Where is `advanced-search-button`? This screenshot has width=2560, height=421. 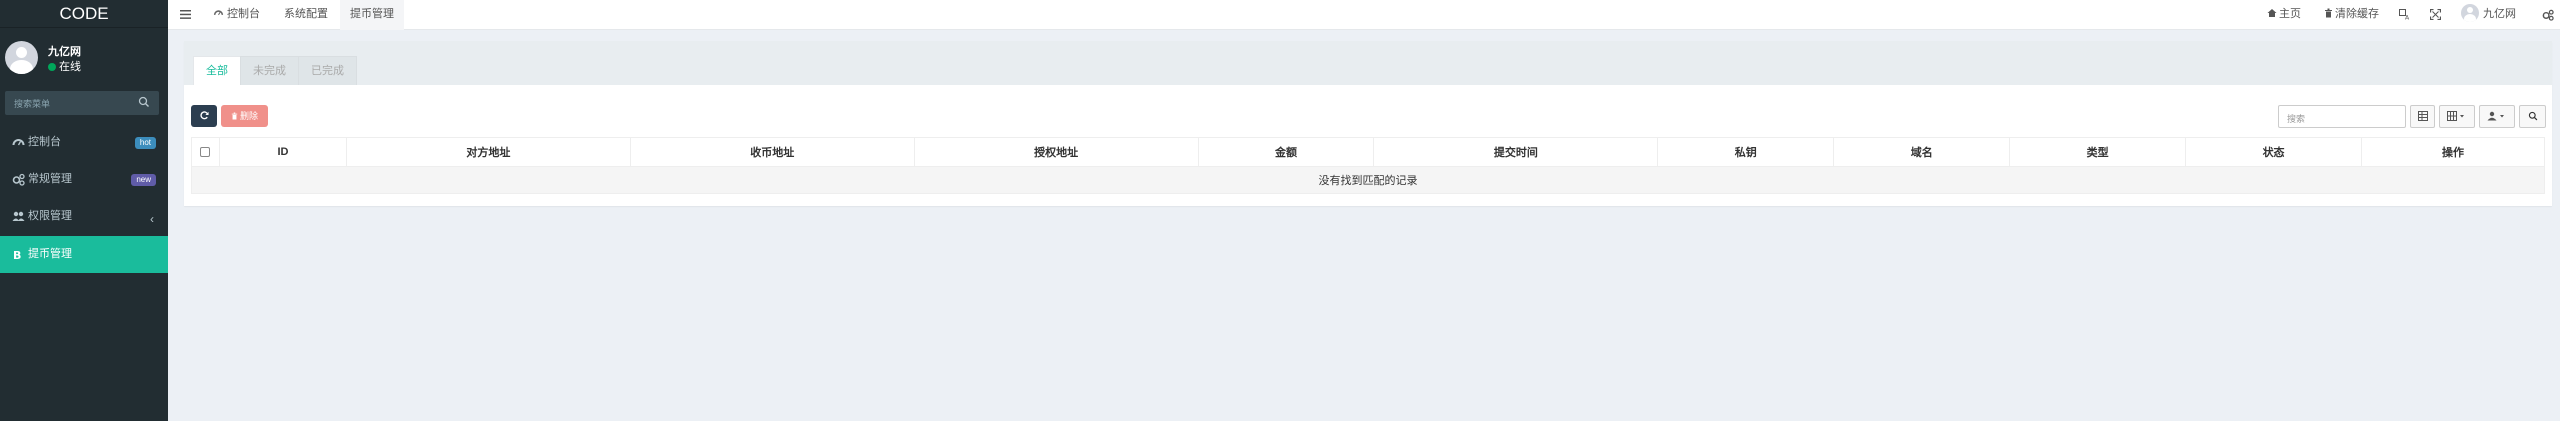
advanced-search-button is located at coordinates (2532, 116).